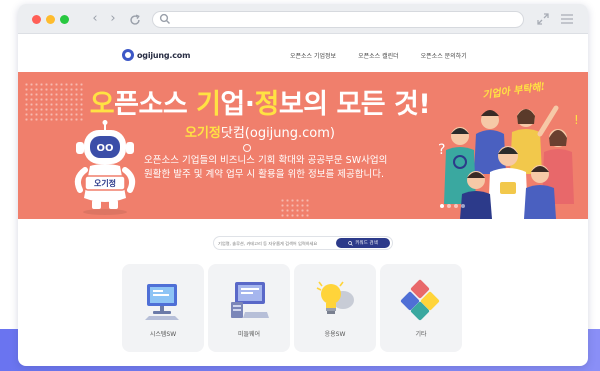  What do you see at coordinates (335, 297) in the screenshot?
I see `lightbulb-icon` at bounding box center [335, 297].